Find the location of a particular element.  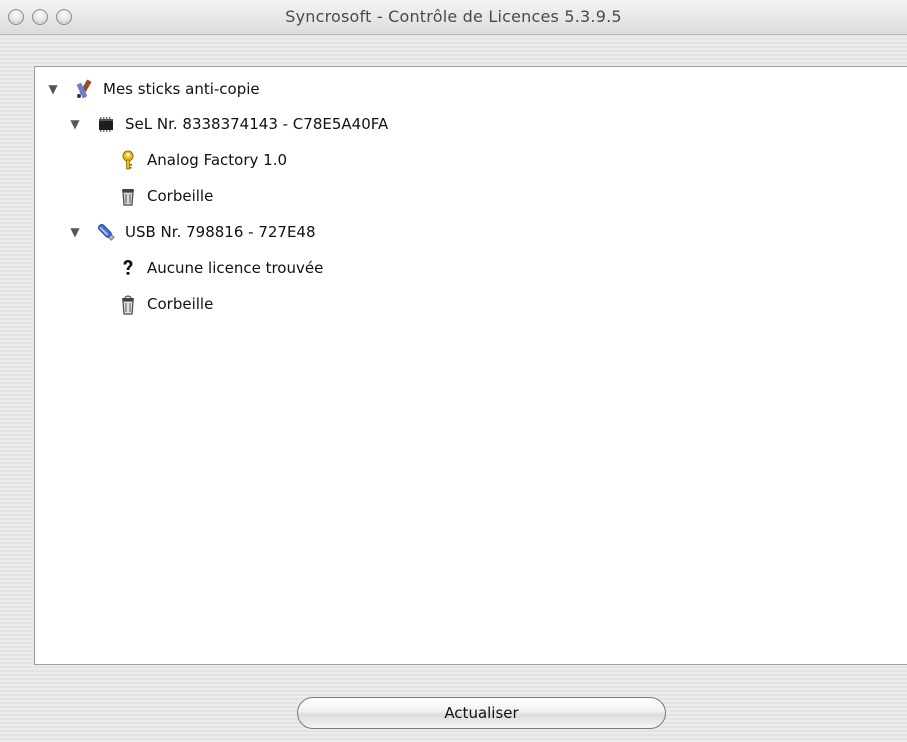

tree-root-label: Mes sticks anti-copie is located at coordinates (181, 89).